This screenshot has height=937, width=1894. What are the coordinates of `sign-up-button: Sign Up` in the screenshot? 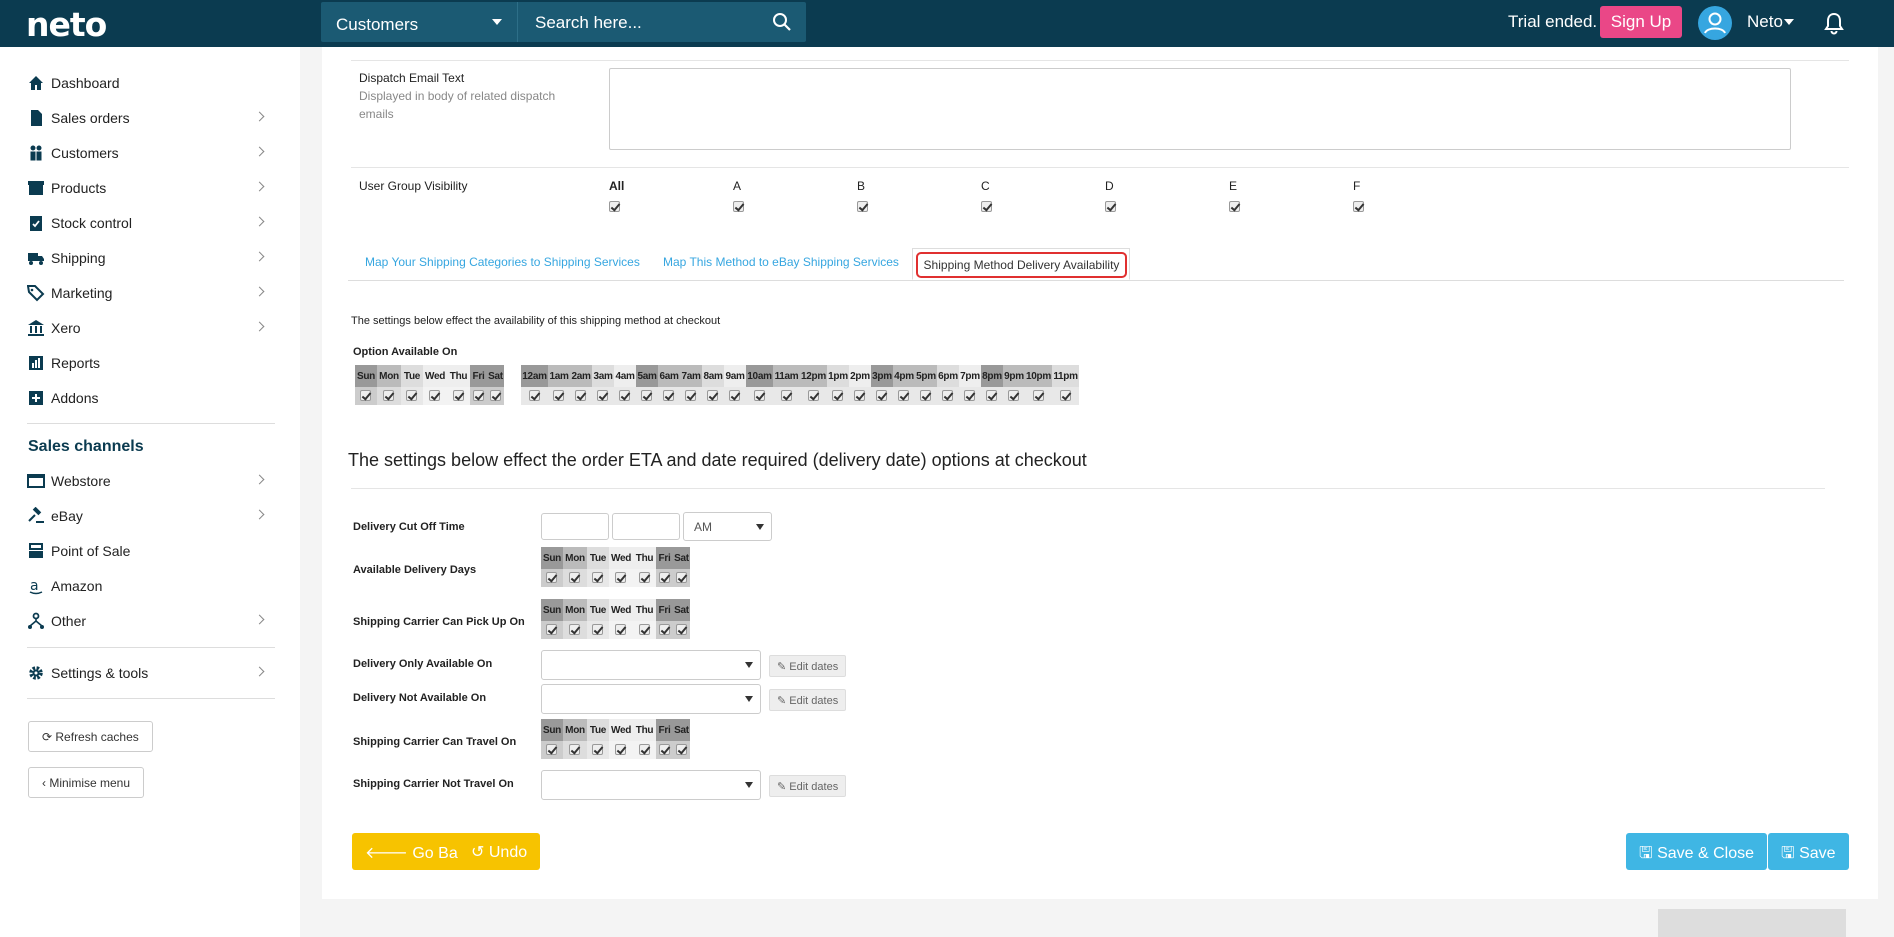 It's located at (1641, 22).